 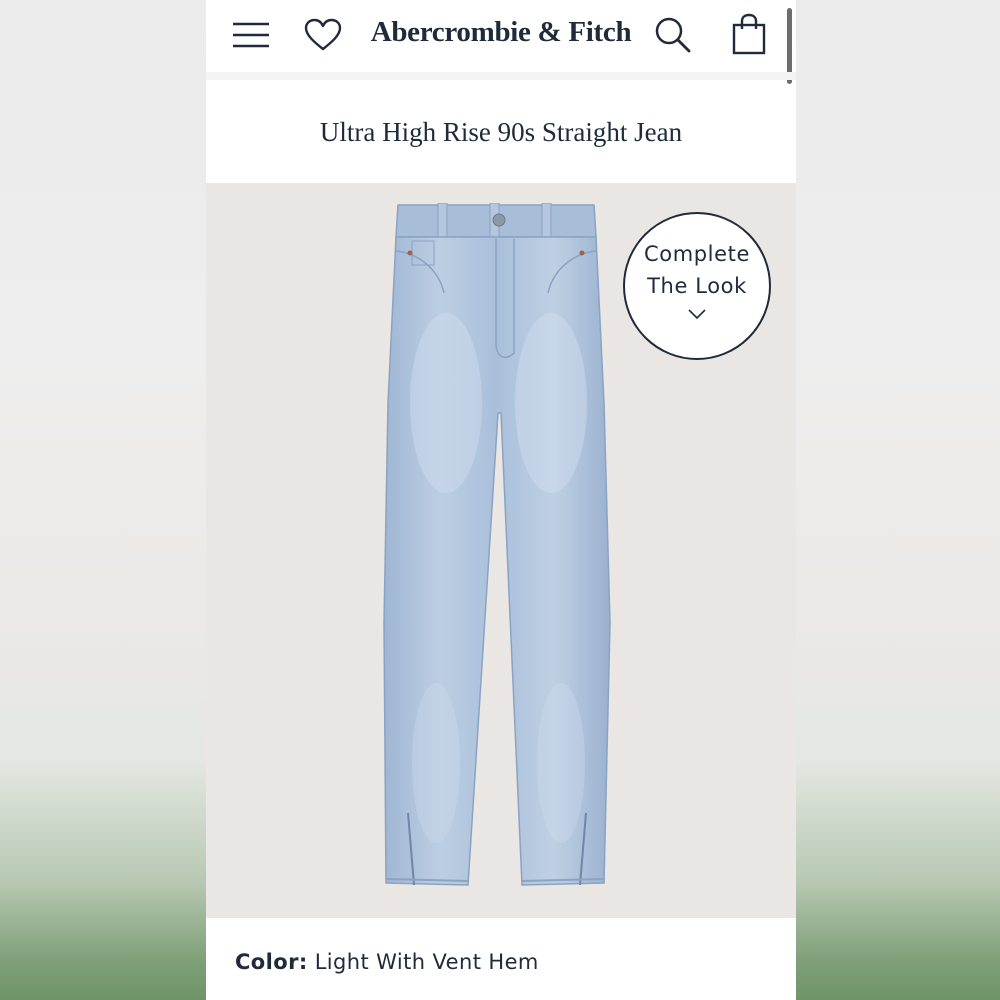 I want to click on shopping-bag-icon, so click(x=749, y=34).